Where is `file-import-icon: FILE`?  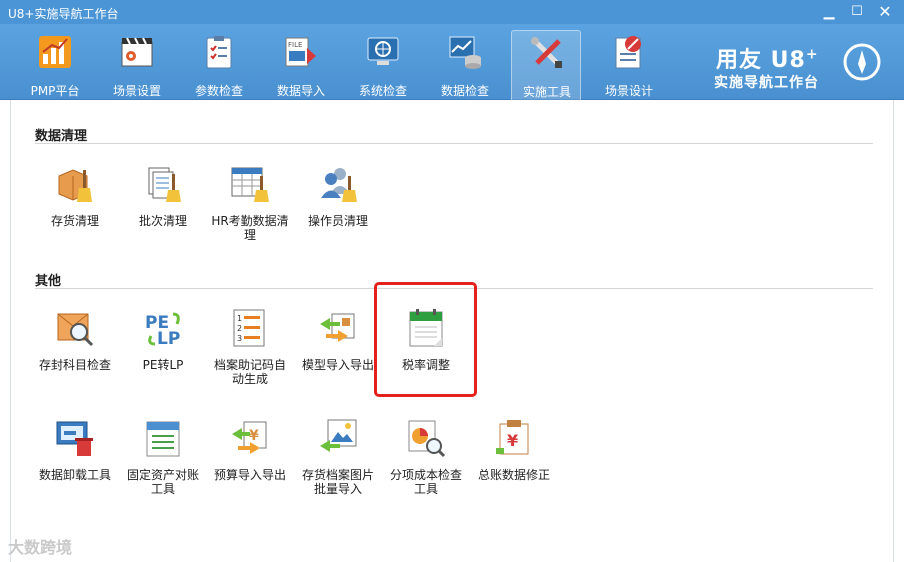 file-import-icon: FILE is located at coordinates (300, 52).